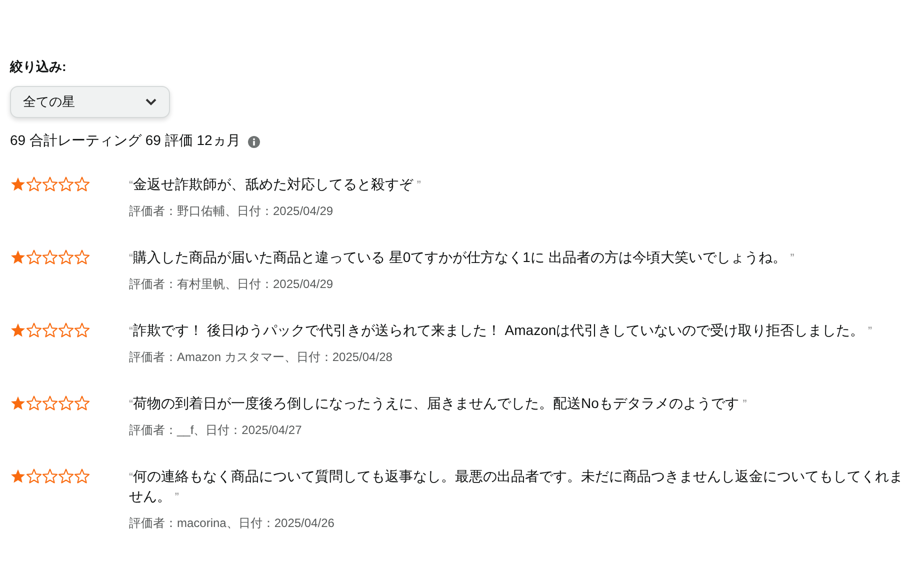  I want to click on chevron-down-icon, so click(151, 102).